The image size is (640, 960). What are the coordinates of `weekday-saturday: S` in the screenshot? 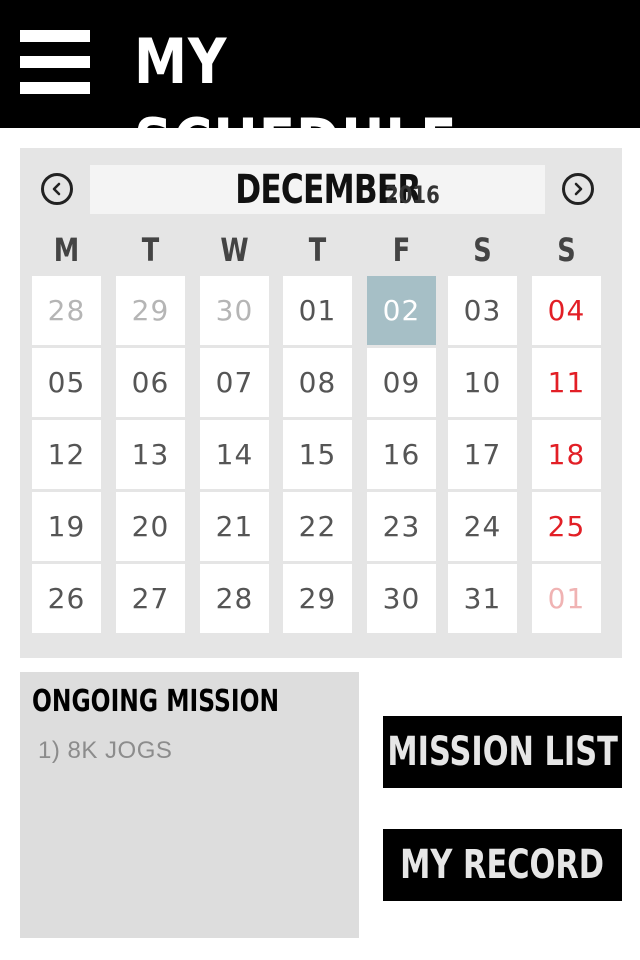 It's located at (482, 250).